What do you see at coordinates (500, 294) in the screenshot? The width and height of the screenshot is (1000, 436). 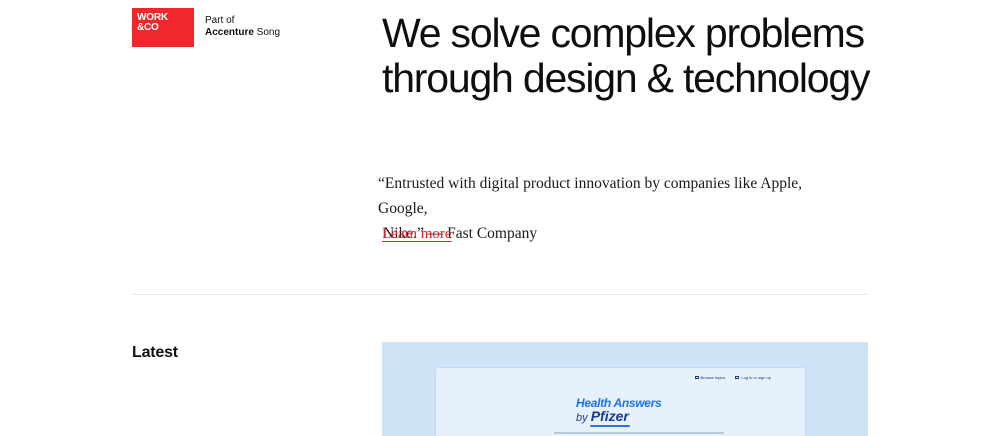 I see `section-divider` at bounding box center [500, 294].